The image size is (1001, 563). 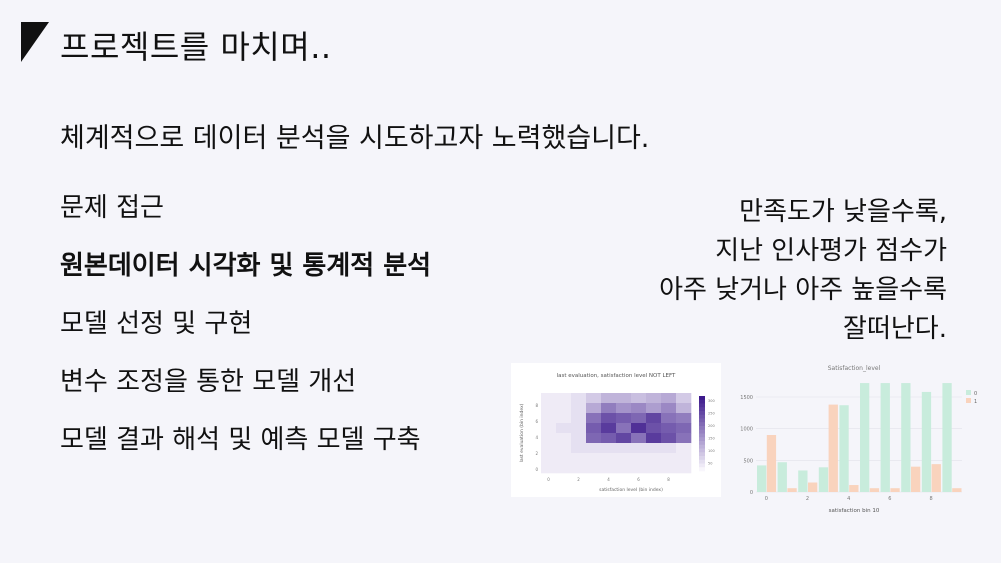 What do you see at coordinates (831, 251) in the screenshot?
I see `finding-line: 지난 인사평가 점수가` at bounding box center [831, 251].